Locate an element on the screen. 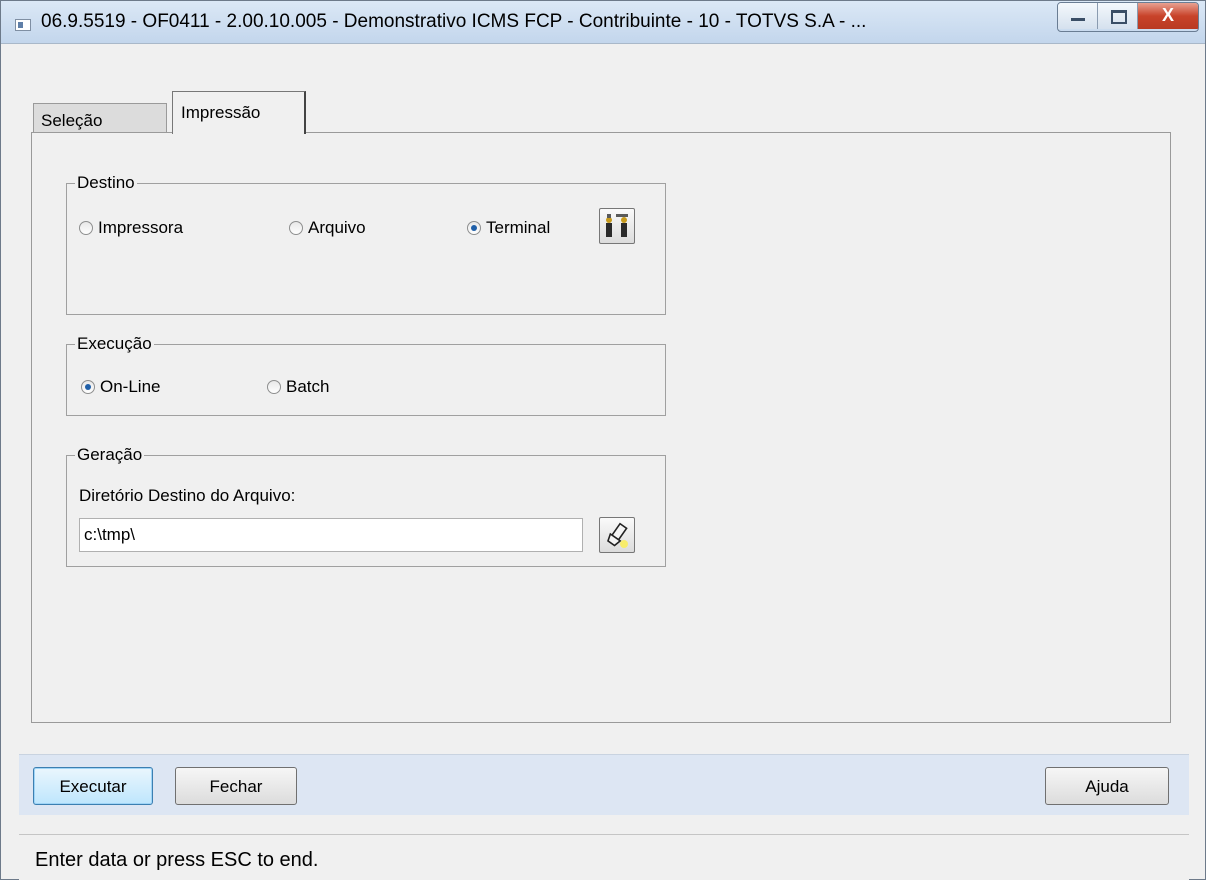 The image size is (1208, 882). close-button: Fechar is located at coordinates (236, 786).